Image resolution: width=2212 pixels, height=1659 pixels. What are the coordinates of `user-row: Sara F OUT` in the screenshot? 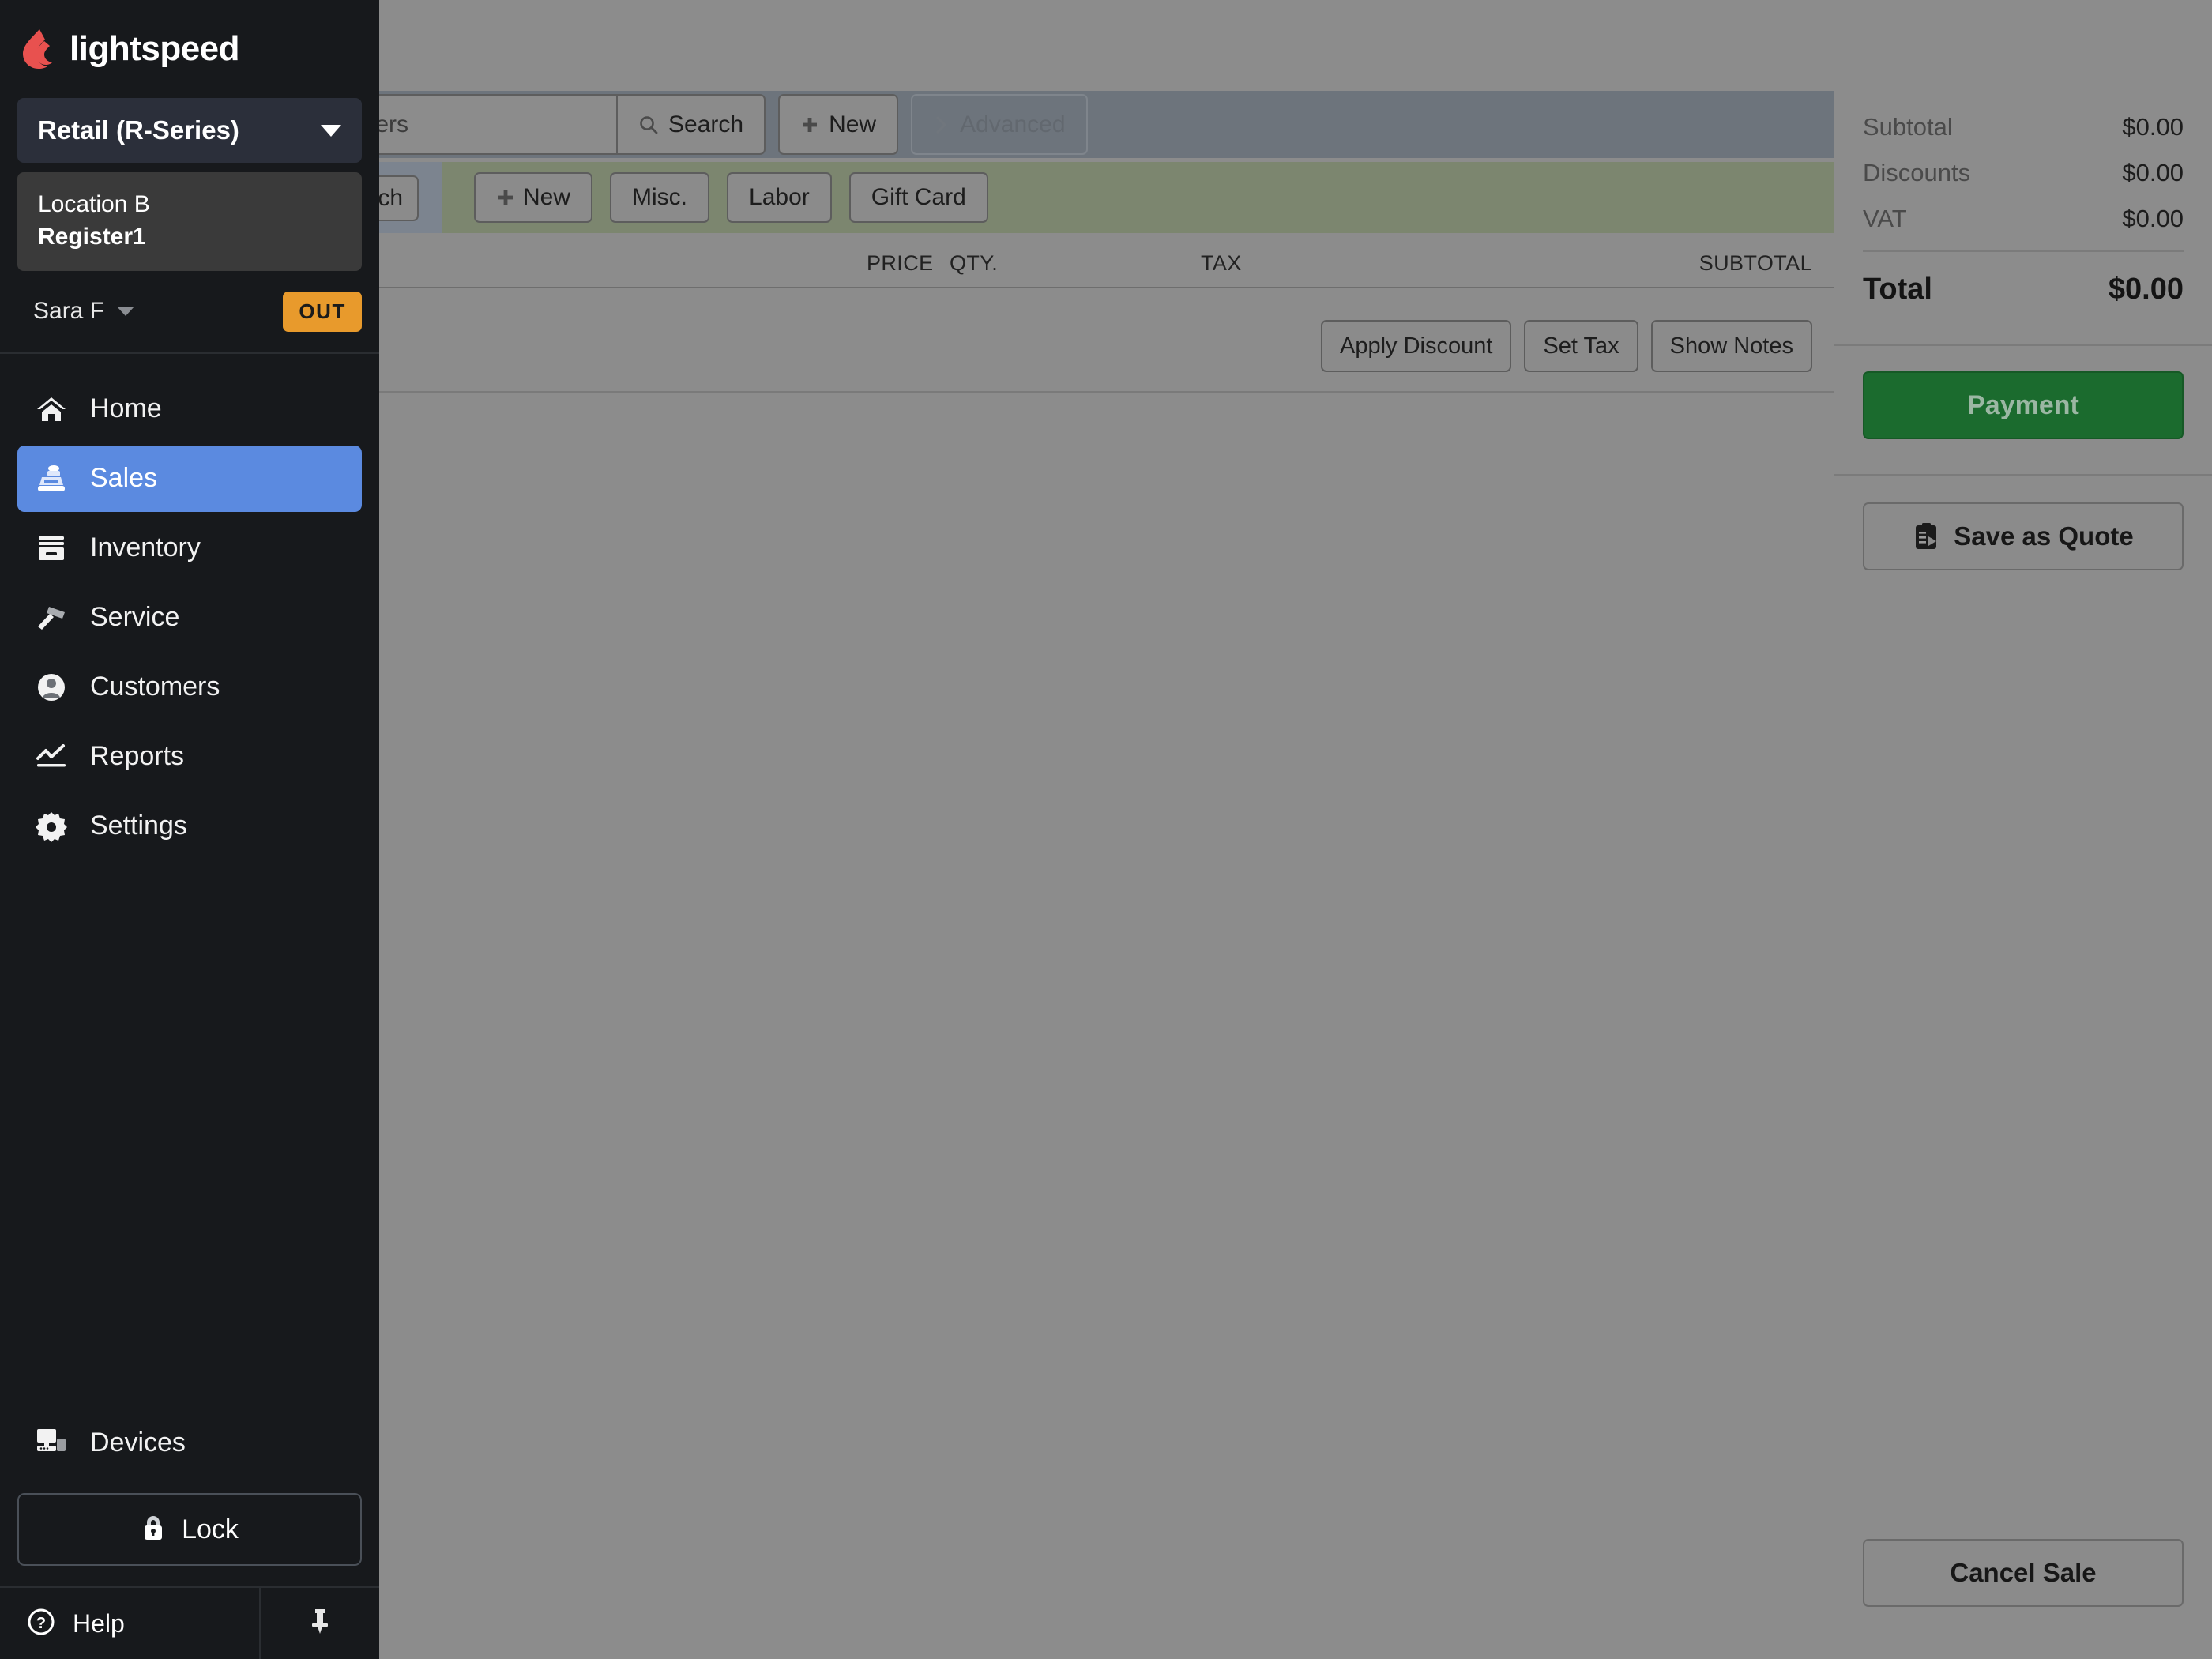 It's located at (189, 313).